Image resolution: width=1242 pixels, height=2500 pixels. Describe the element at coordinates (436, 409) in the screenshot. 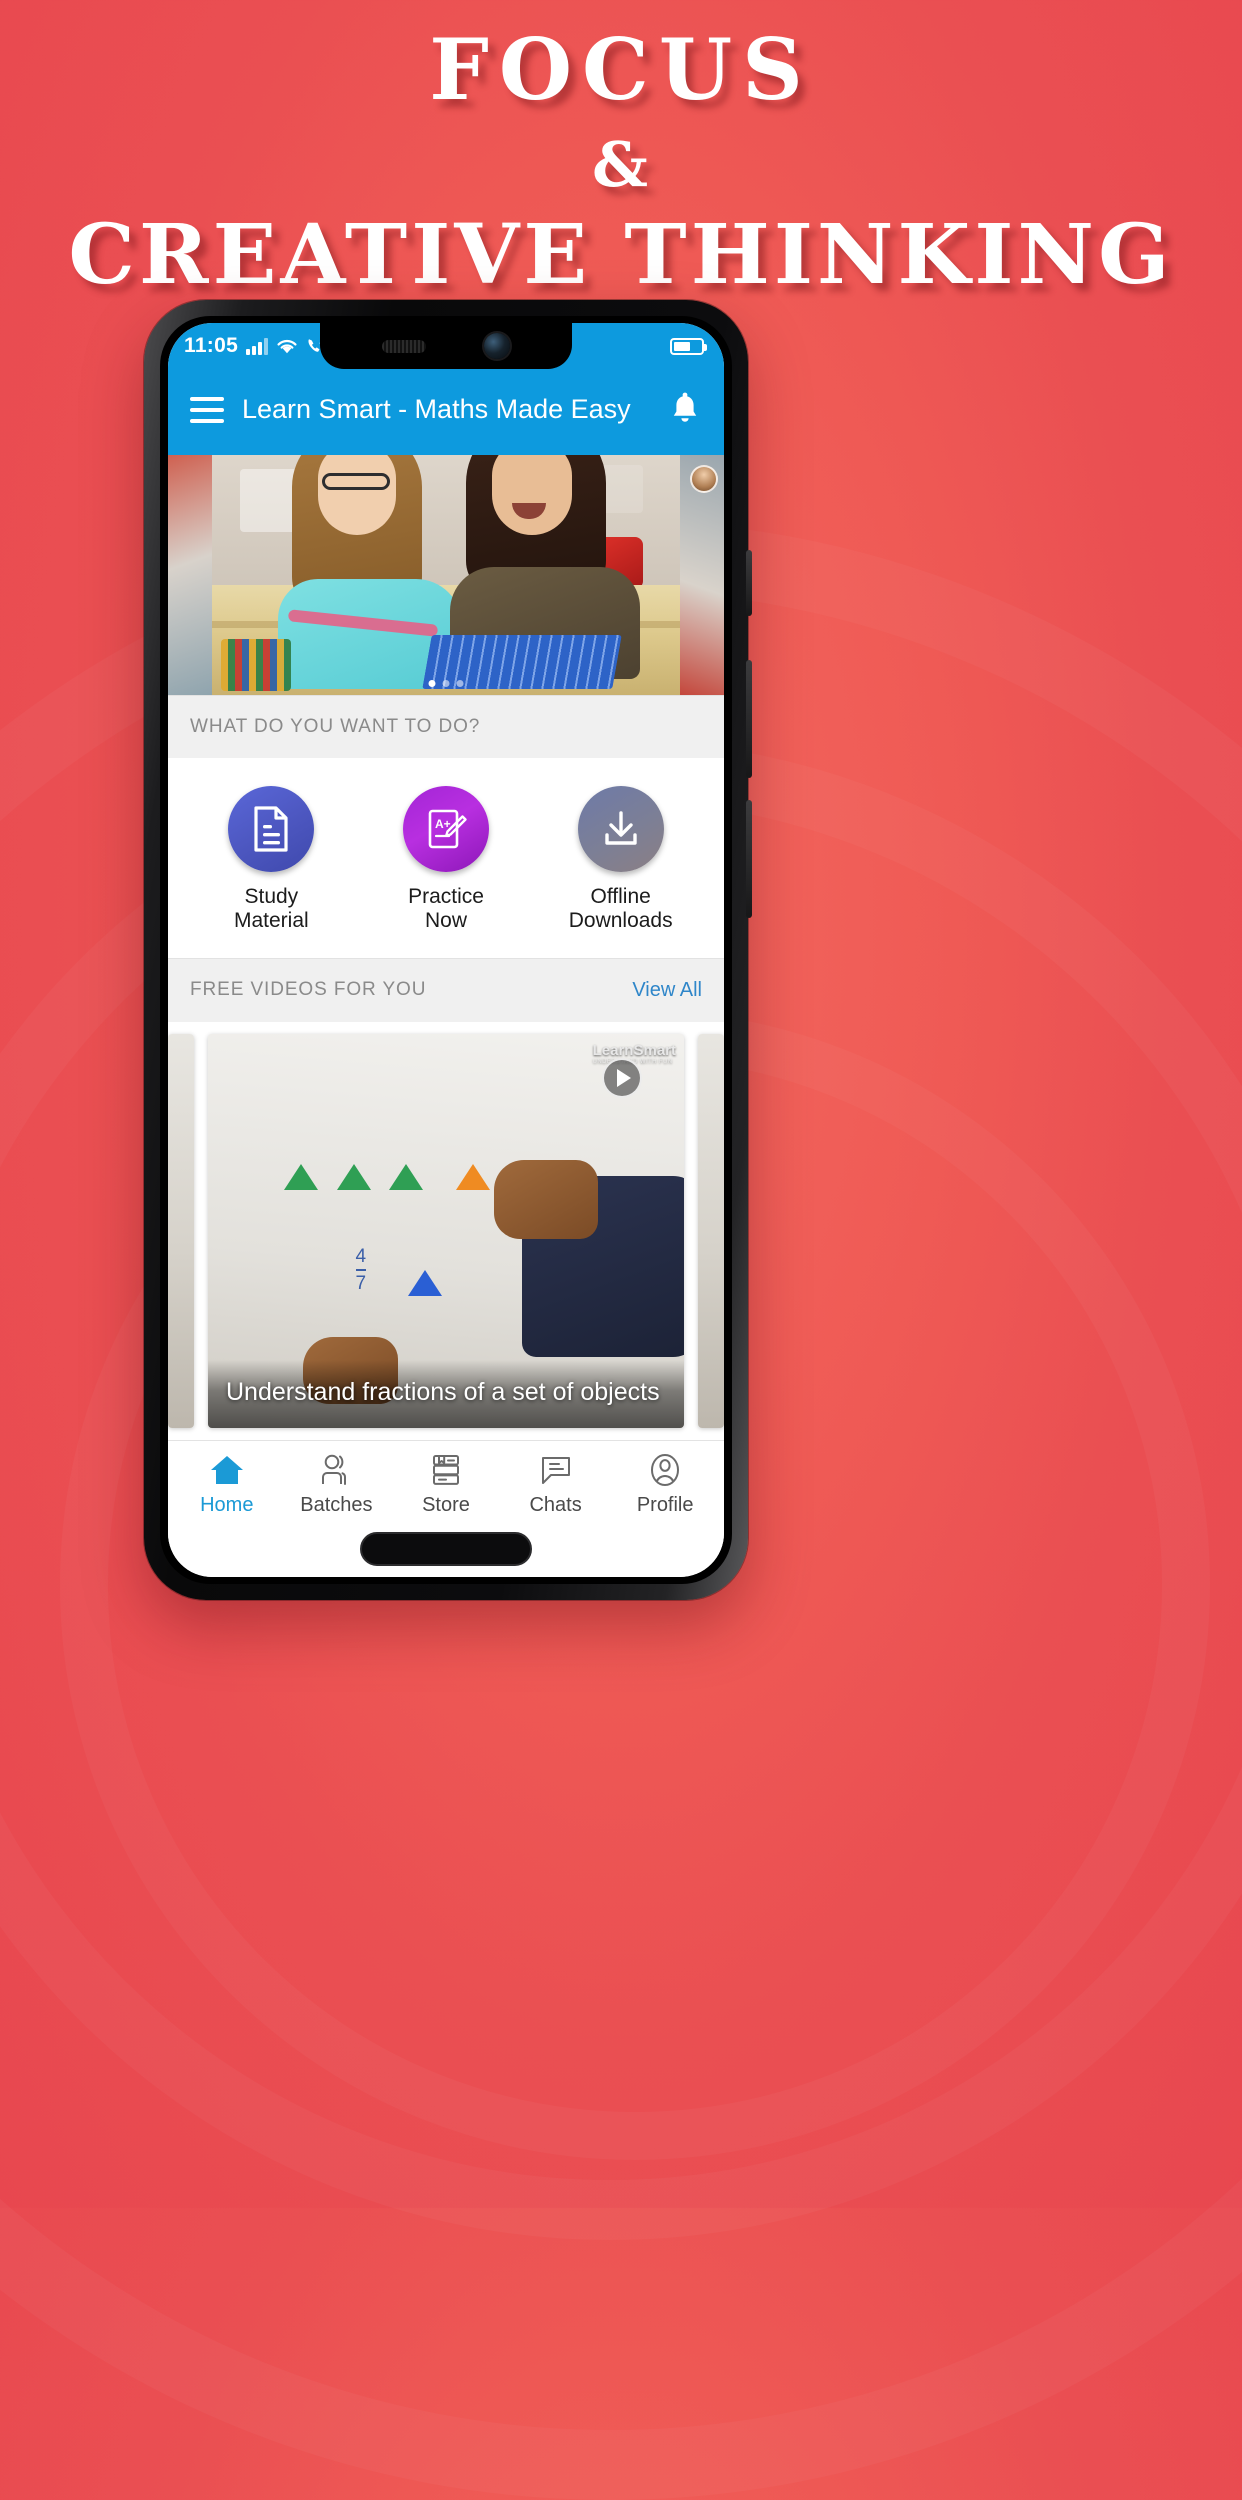

I see `app-bar-title: Learn Smart - Maths Made Easy` at that location.